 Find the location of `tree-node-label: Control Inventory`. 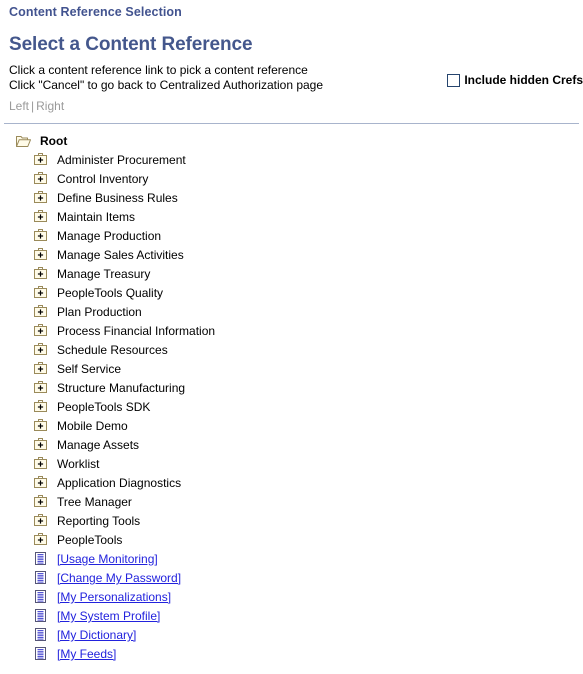

tree-node-label: Control Inventory is located at coordinates (103, 179).